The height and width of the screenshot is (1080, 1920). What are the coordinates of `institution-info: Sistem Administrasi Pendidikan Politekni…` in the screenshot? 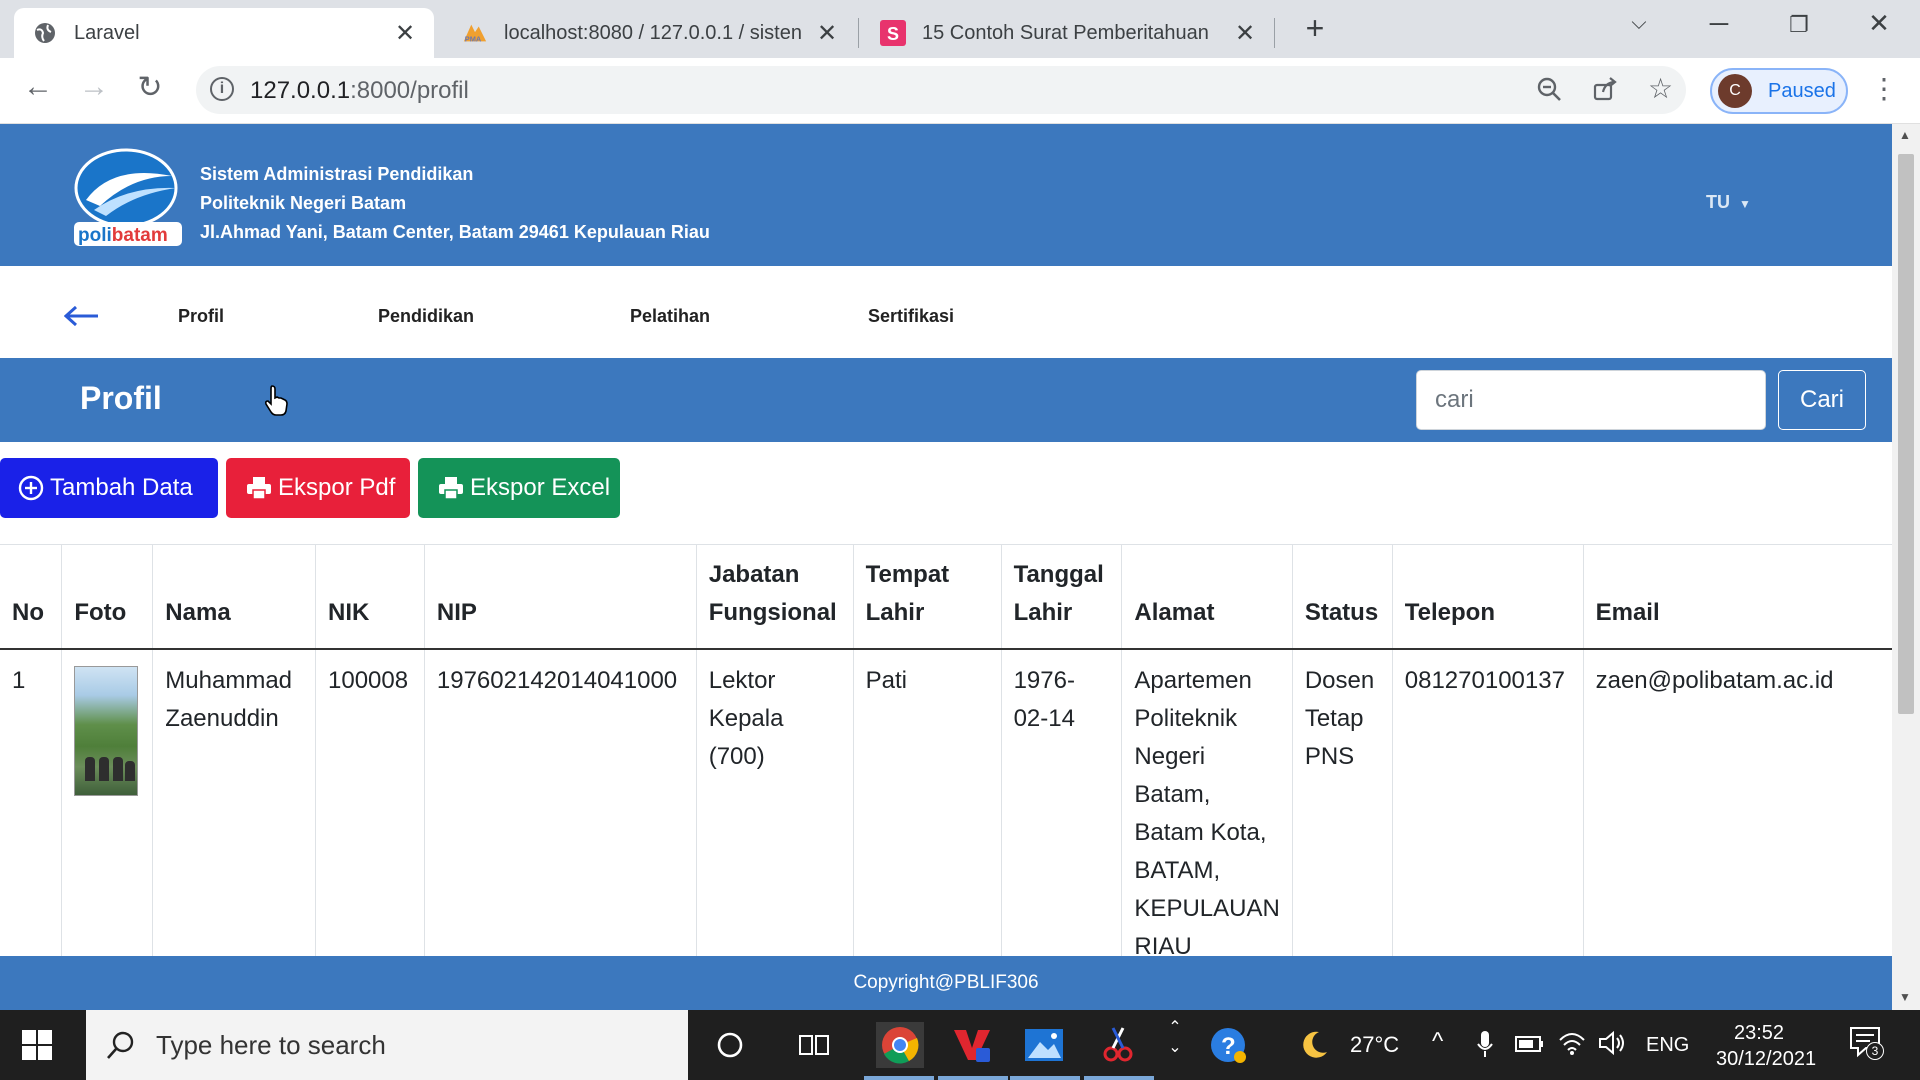 It's located at (455, 203).